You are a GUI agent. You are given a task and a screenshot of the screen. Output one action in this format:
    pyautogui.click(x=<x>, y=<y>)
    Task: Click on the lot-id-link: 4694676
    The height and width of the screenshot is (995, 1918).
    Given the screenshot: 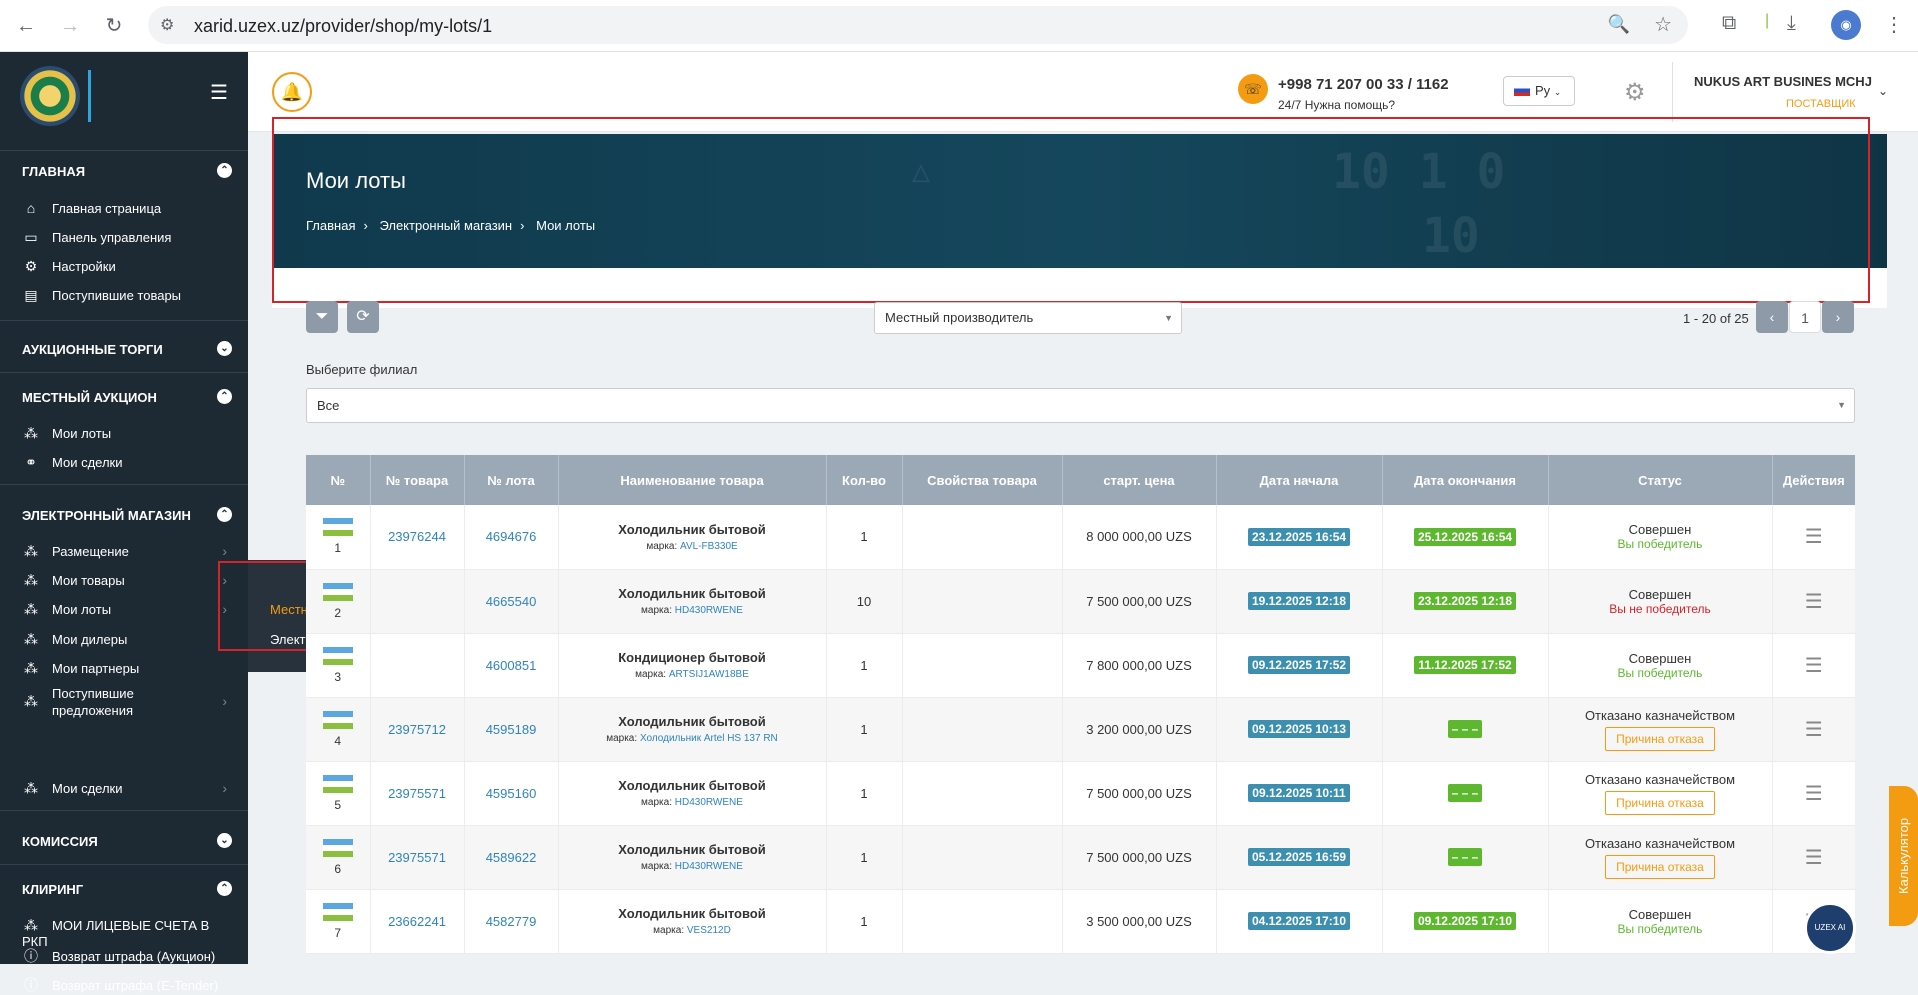 What is the action you would take?
    pyautogui.click(x=511, y=536)
    